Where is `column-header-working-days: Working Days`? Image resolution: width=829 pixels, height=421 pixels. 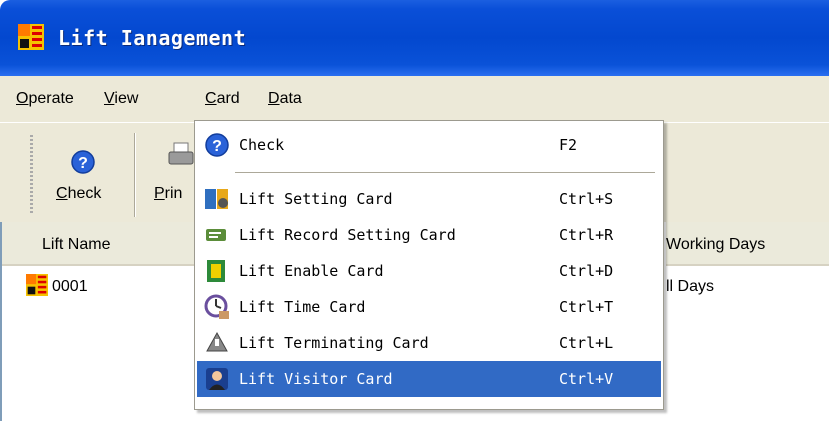
column-header-working-days: Working Days is located at coordinates (747, 244).